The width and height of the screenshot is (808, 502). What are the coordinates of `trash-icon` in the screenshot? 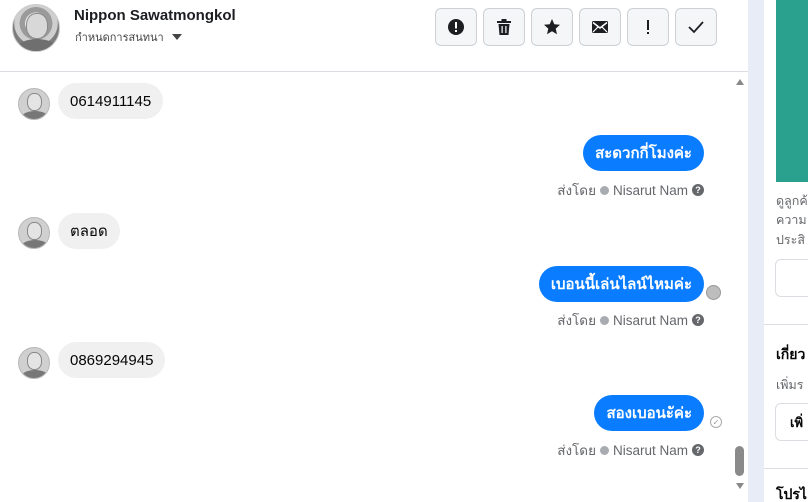 It's located at (504, 27).